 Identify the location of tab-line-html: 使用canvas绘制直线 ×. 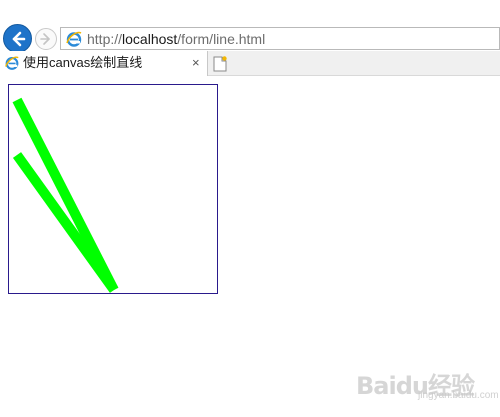
(104, 63).